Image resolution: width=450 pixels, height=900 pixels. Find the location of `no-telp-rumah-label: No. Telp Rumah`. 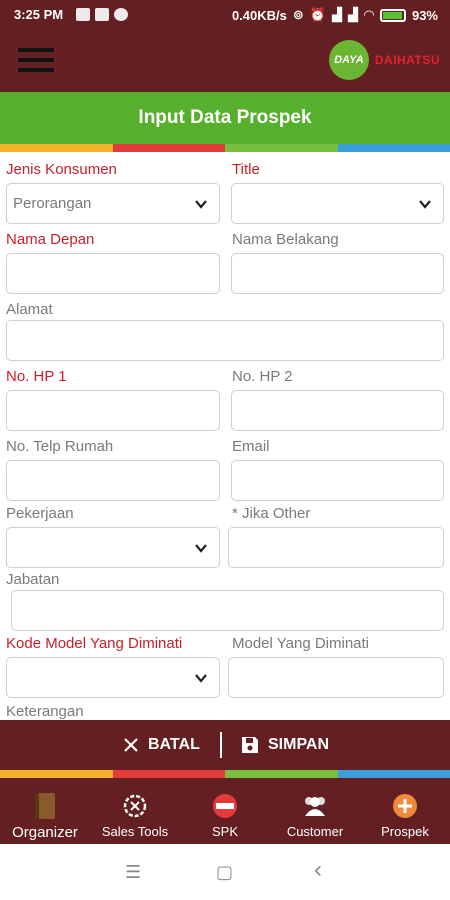

no-telp-rumah-label: No. Telp Rumah is located at coordinates (60, 446).